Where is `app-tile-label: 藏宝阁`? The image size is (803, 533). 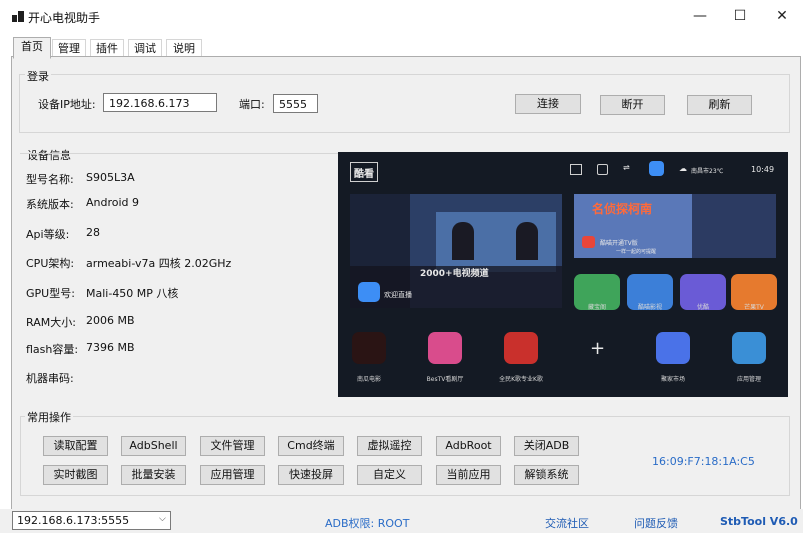 app-tile-label: 藏宝阁 is located at coordinates (596, 307).